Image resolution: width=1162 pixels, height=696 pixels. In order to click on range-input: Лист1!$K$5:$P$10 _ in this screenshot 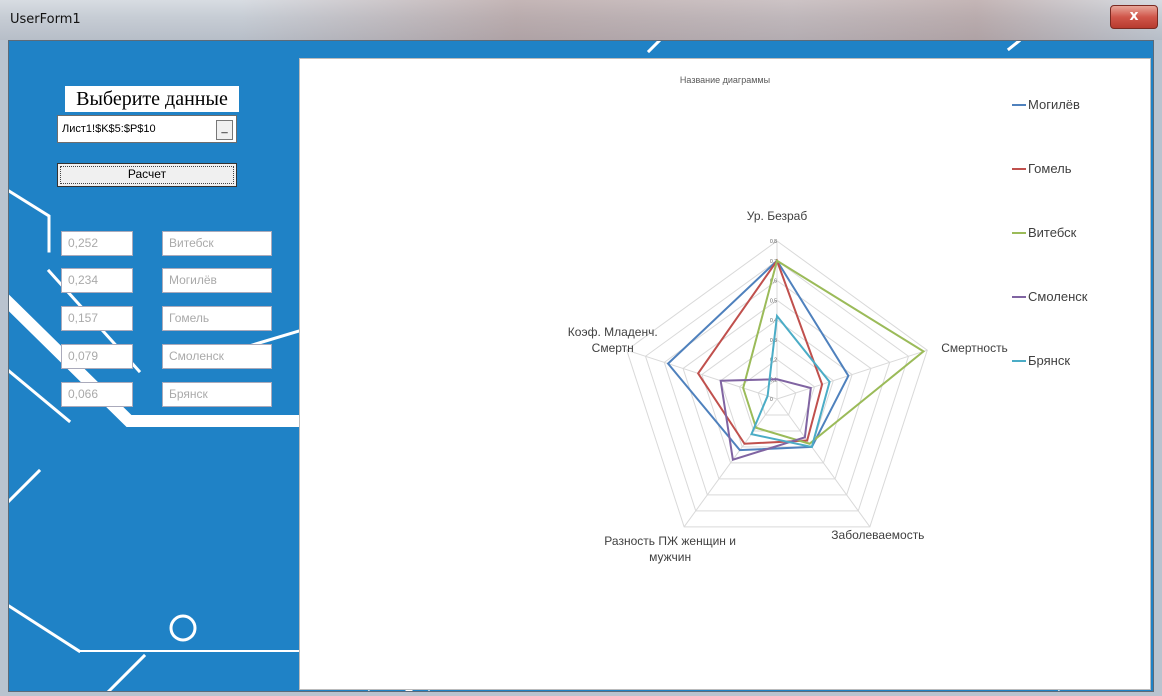, I will do `click(147, 129)`.